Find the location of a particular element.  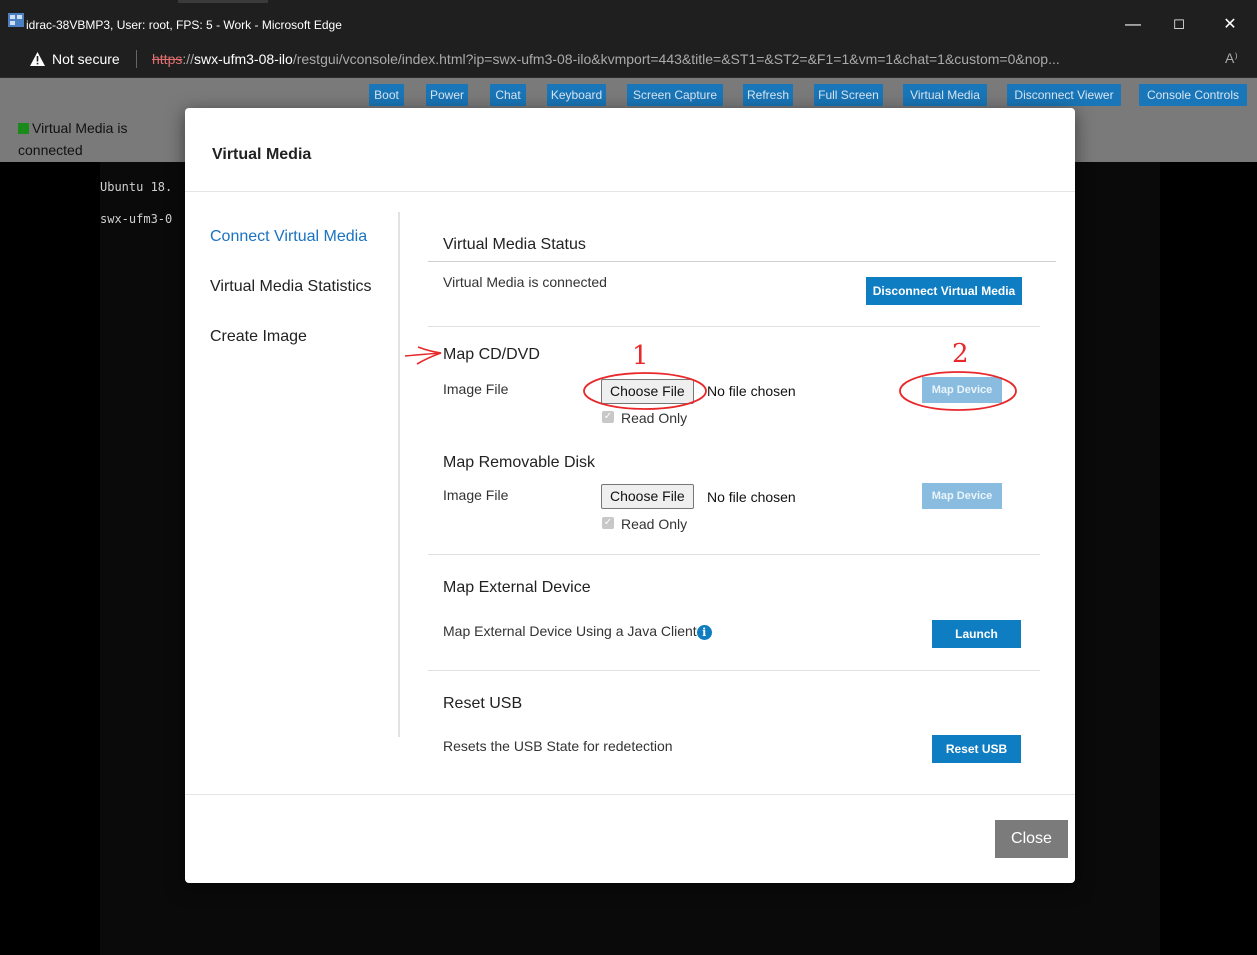

not-secure-label: Not secure is located at coordinates (86, 59).